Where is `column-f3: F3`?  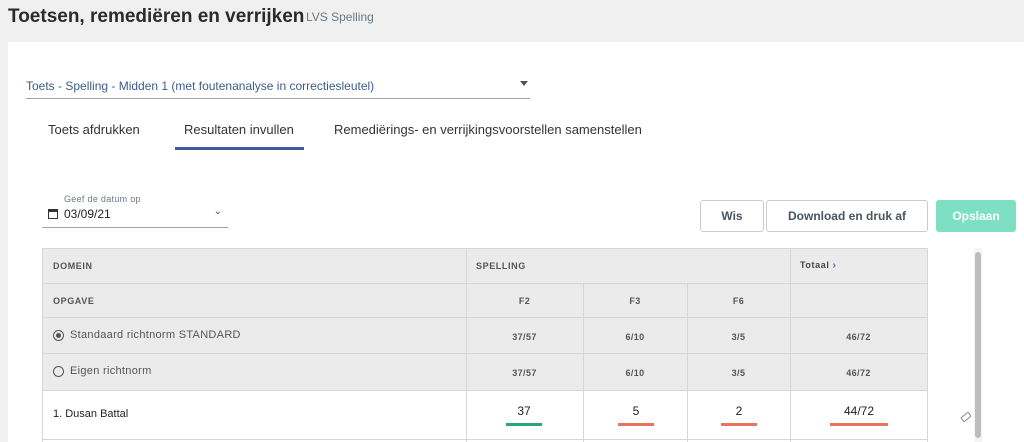
column-f3: F3 is located at coordinates (635, 301).